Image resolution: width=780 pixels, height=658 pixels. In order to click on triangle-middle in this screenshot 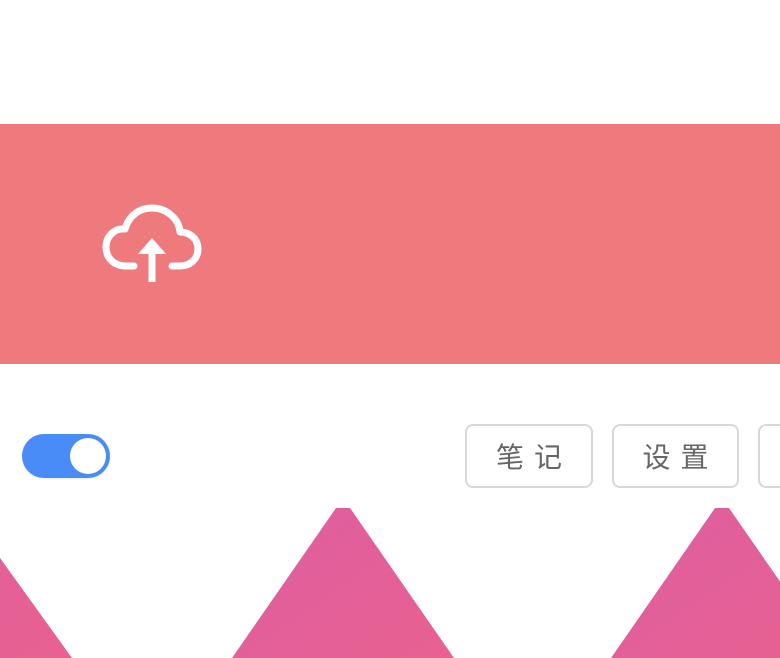, I will do `click(343, 583)`.